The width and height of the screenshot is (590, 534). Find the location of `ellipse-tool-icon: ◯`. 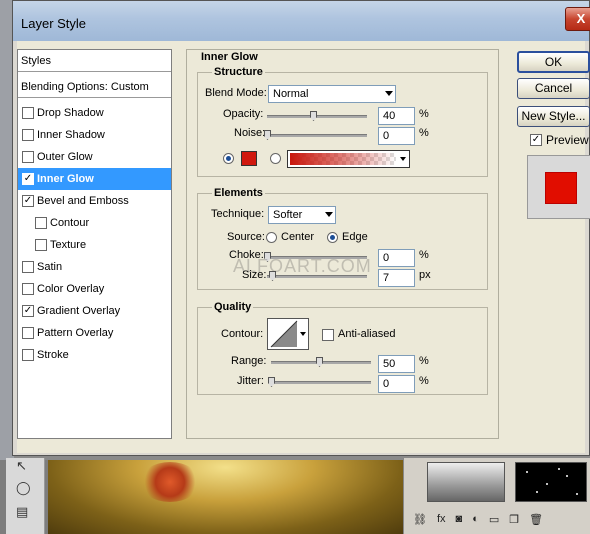

ellipse-tool-icon: ◯ is located at coordinates (23, 488).